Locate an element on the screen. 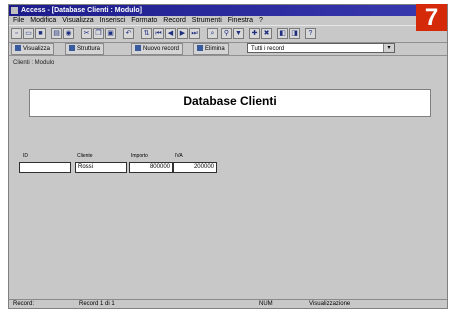 The height and width of the screenshot is (311, 454). window-title: Access - [Database Clienti : Modulo] is located at coordinates (81, 10).